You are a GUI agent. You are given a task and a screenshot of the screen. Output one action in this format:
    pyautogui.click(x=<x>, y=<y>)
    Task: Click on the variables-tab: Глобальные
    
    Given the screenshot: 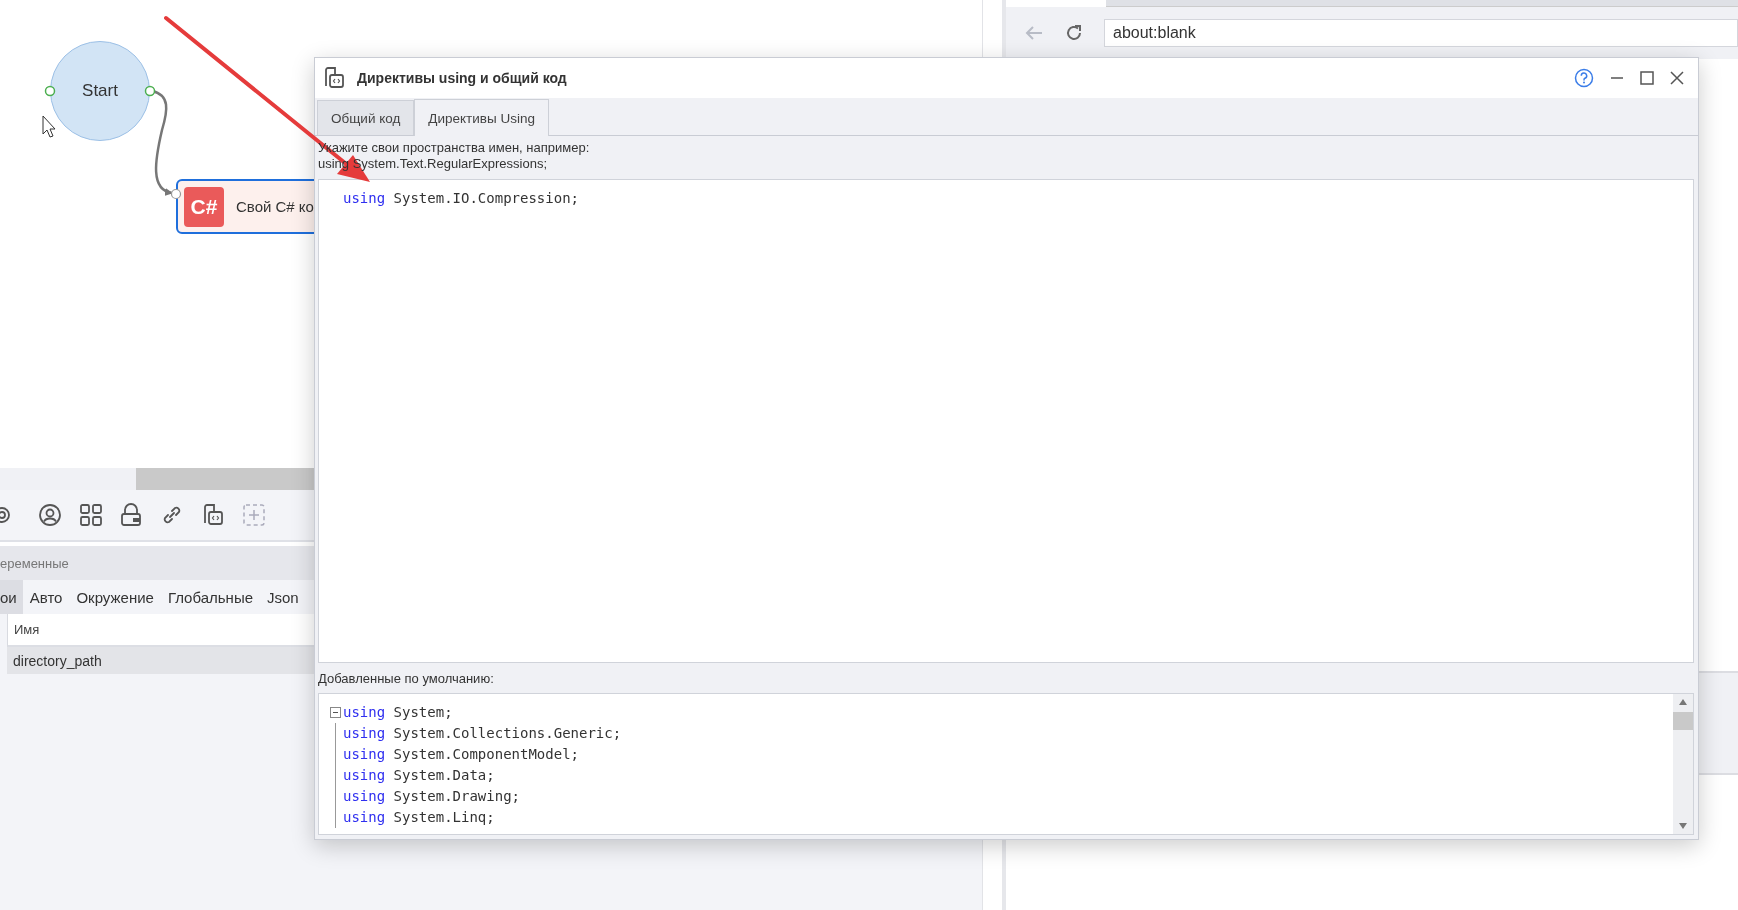 What is the action you would take?
    pyautogui.click(x=210, y=597)
    